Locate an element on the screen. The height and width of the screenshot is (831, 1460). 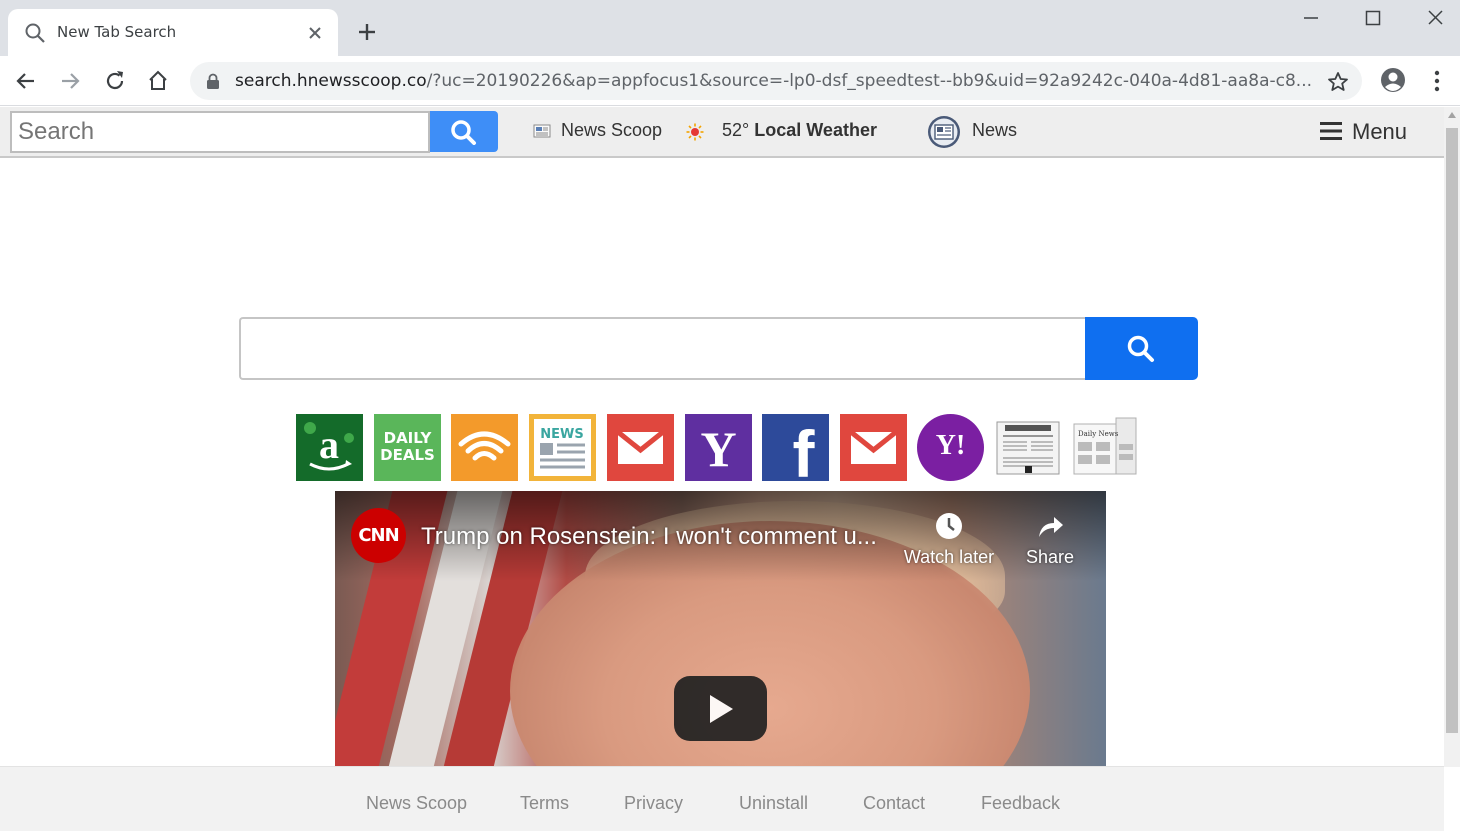
yahoo-label: Y is located at coordinates (718, 449).